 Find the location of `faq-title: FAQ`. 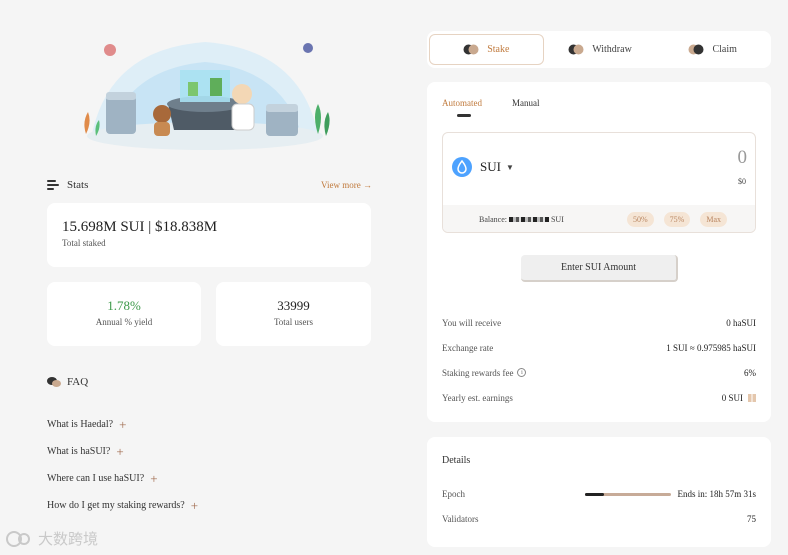

faq-title: FAQ is located at coordinates (78, 382).